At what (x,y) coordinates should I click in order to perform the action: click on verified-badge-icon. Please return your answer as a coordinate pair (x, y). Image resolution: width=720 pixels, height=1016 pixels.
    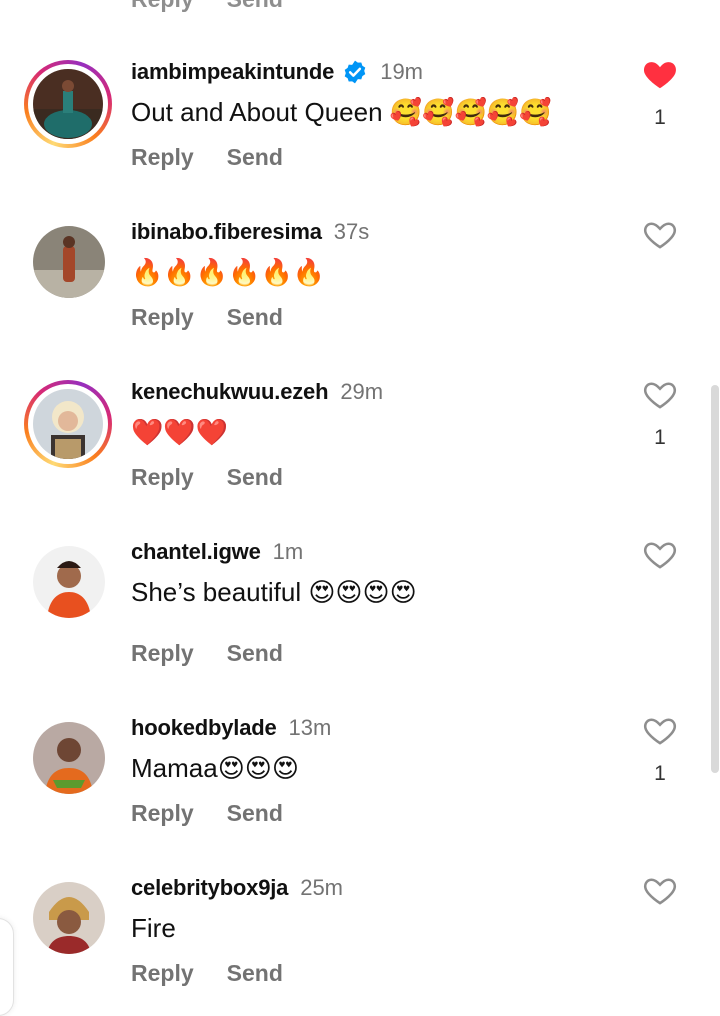
    Looking at the image, I should click on (355, 72).